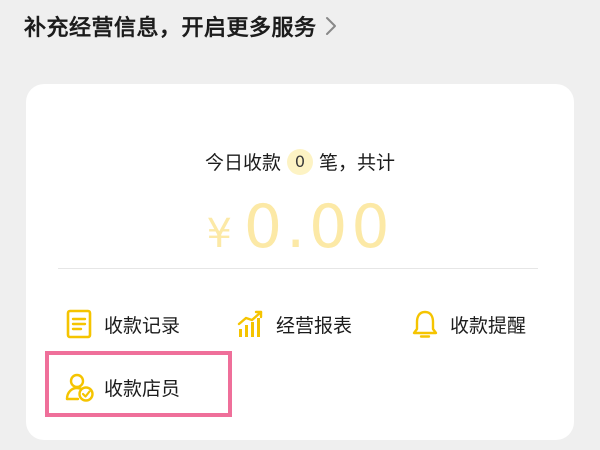 The height and width of the screenshot is (450, 600). Describe the element at coordinates (331, 26) in the screenshot. I see `chevron-right-icon` at that location.